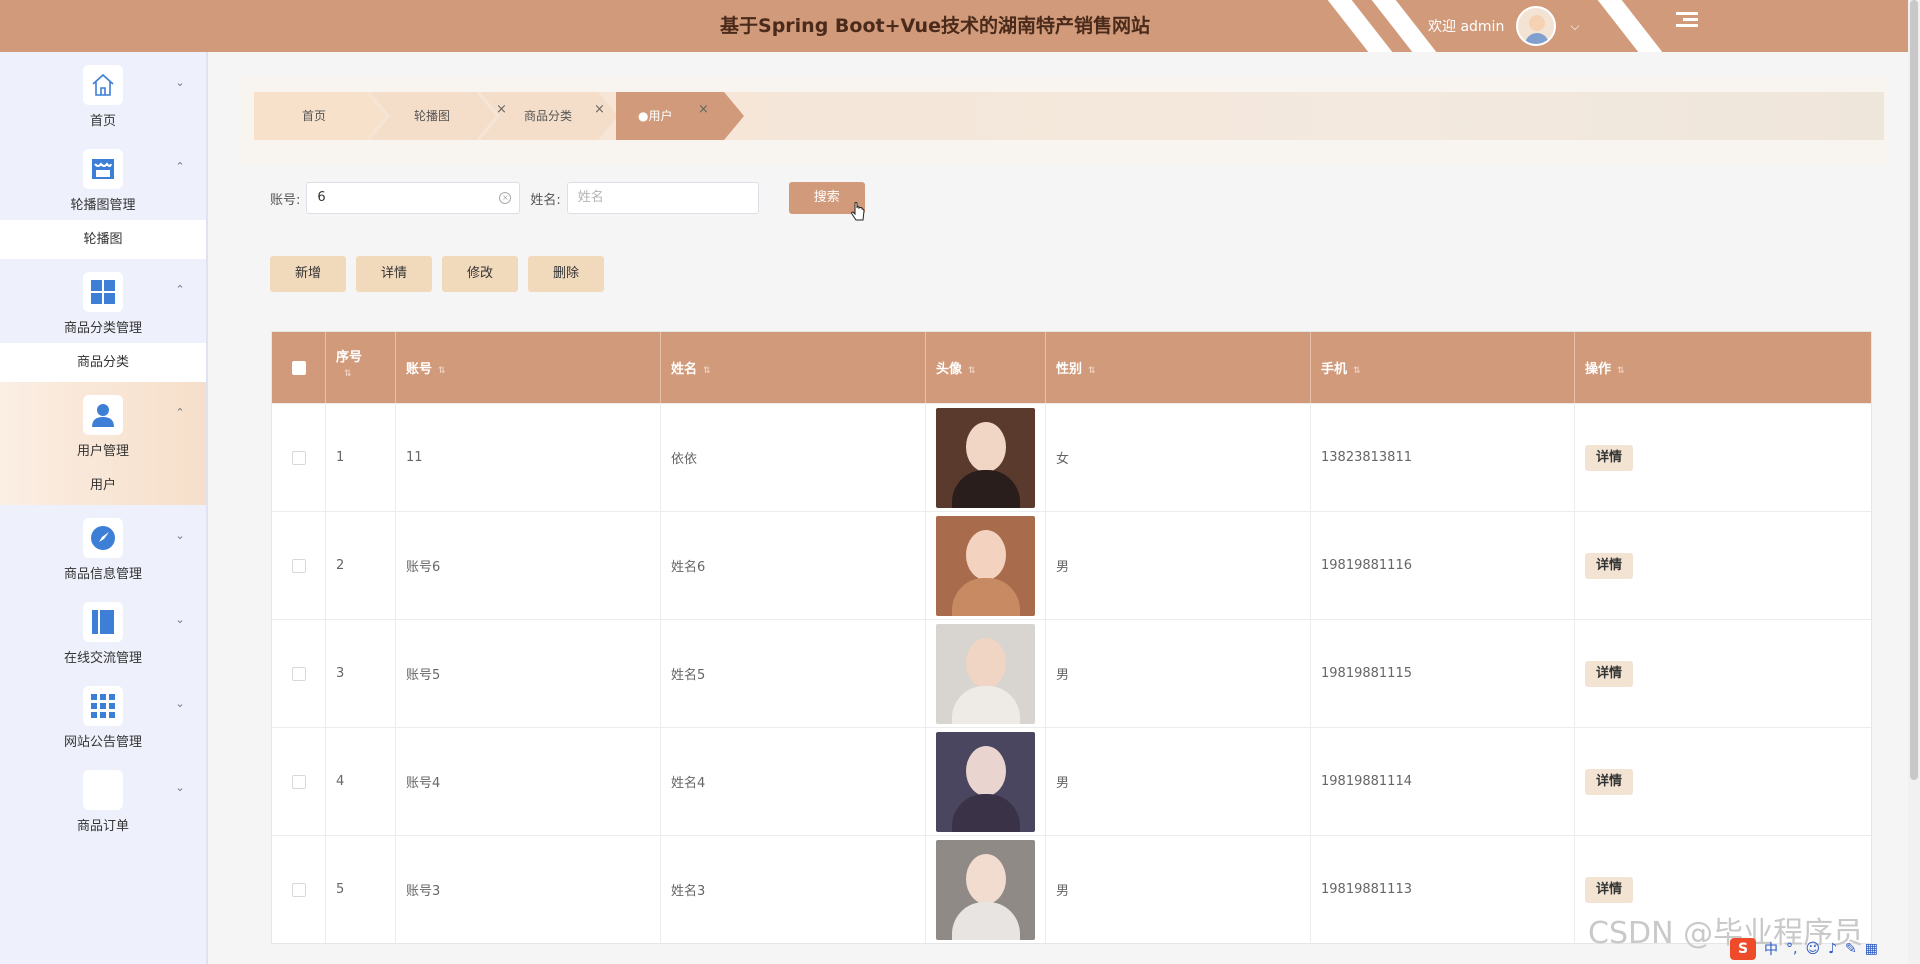 The height and width of the screenshot is (964, 1920). I want to click on sidebar-item-notice-management: 网站公告管理 ⌄, so click(103, 715).